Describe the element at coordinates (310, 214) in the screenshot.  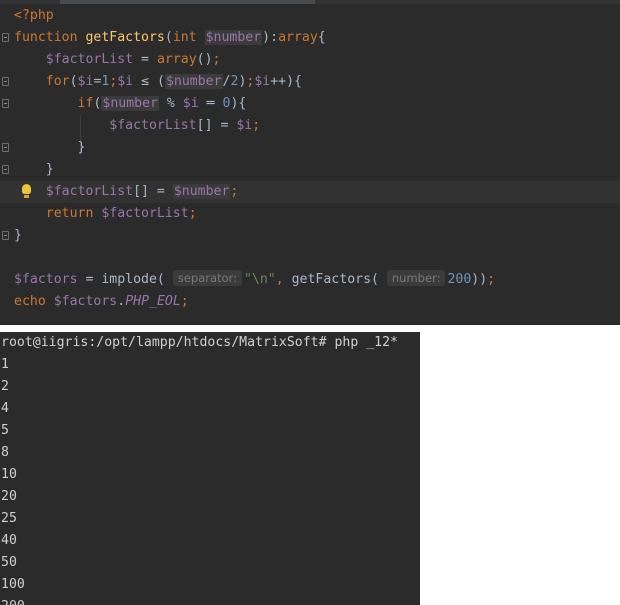
I see `code-line: return $factorList;` at that location.